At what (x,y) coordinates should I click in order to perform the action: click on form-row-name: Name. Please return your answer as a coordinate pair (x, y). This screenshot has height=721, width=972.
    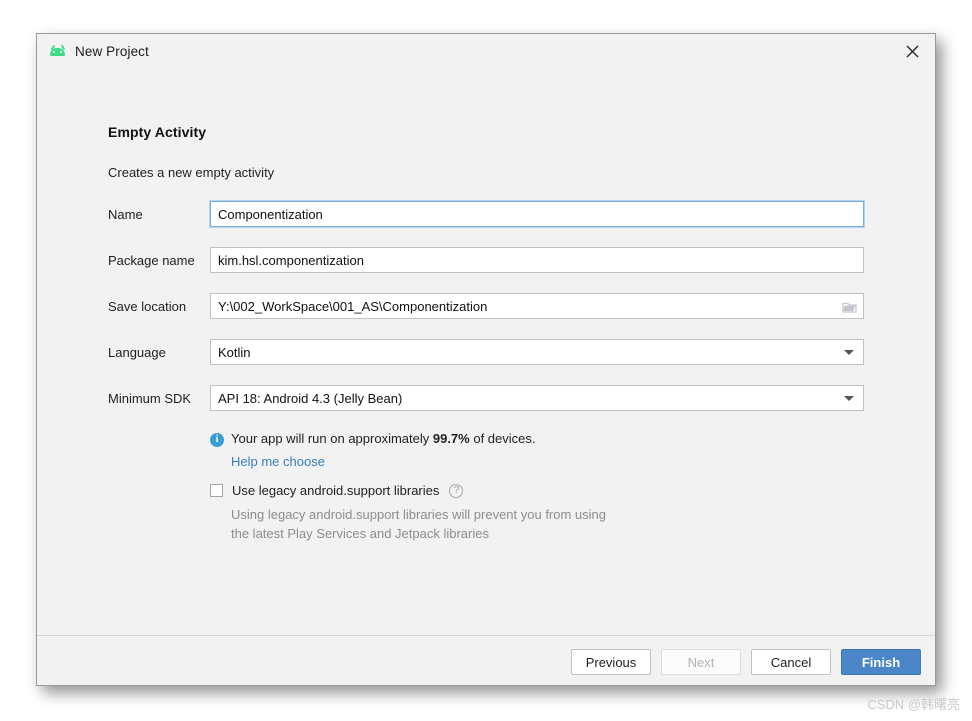
    Looking at the image, I should click on (486, 214).